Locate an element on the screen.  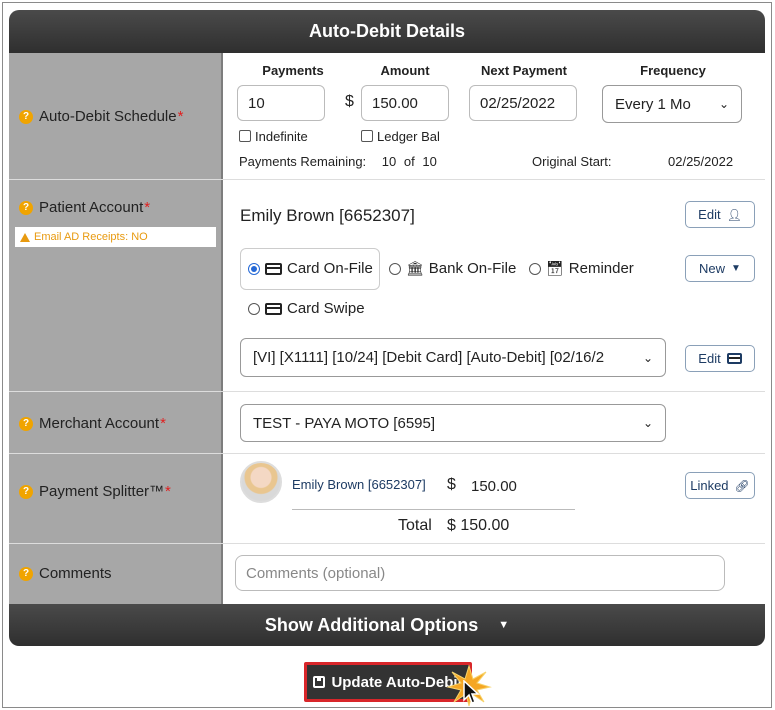
panel-header: Auto-Debit Details is located at coordinates (387, 31).